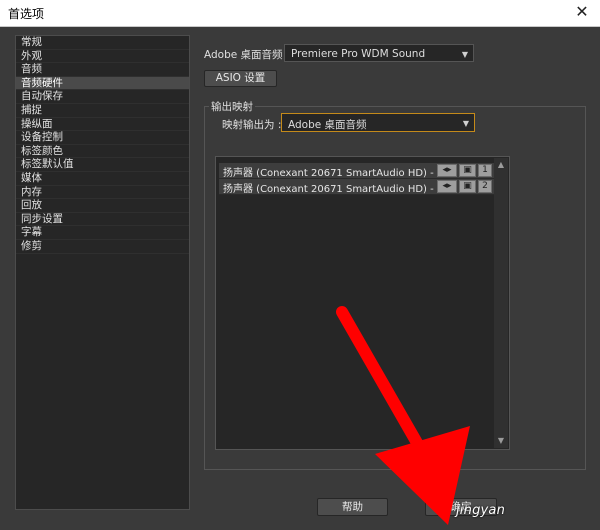  Describe the element at coordinates (378, 122) in the screenshot. I see `map-output-select: Adobe 桌面音频 ▼` at that location.